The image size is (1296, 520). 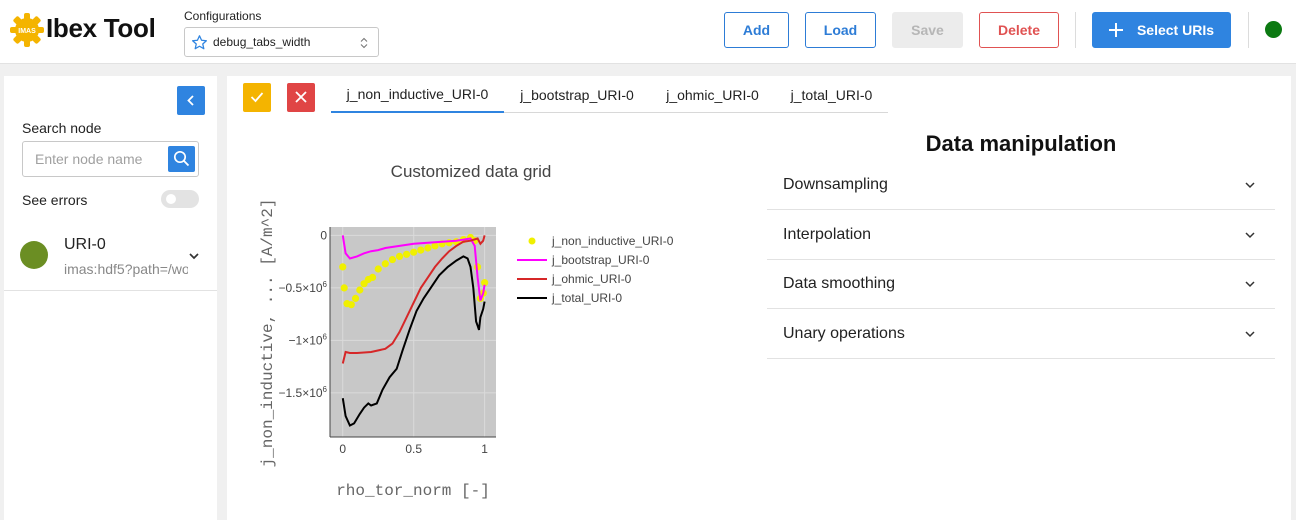 I want to click on uri-list-item: URI-0 imas:hdf5?path=/wo, so click(x=110, y=257).